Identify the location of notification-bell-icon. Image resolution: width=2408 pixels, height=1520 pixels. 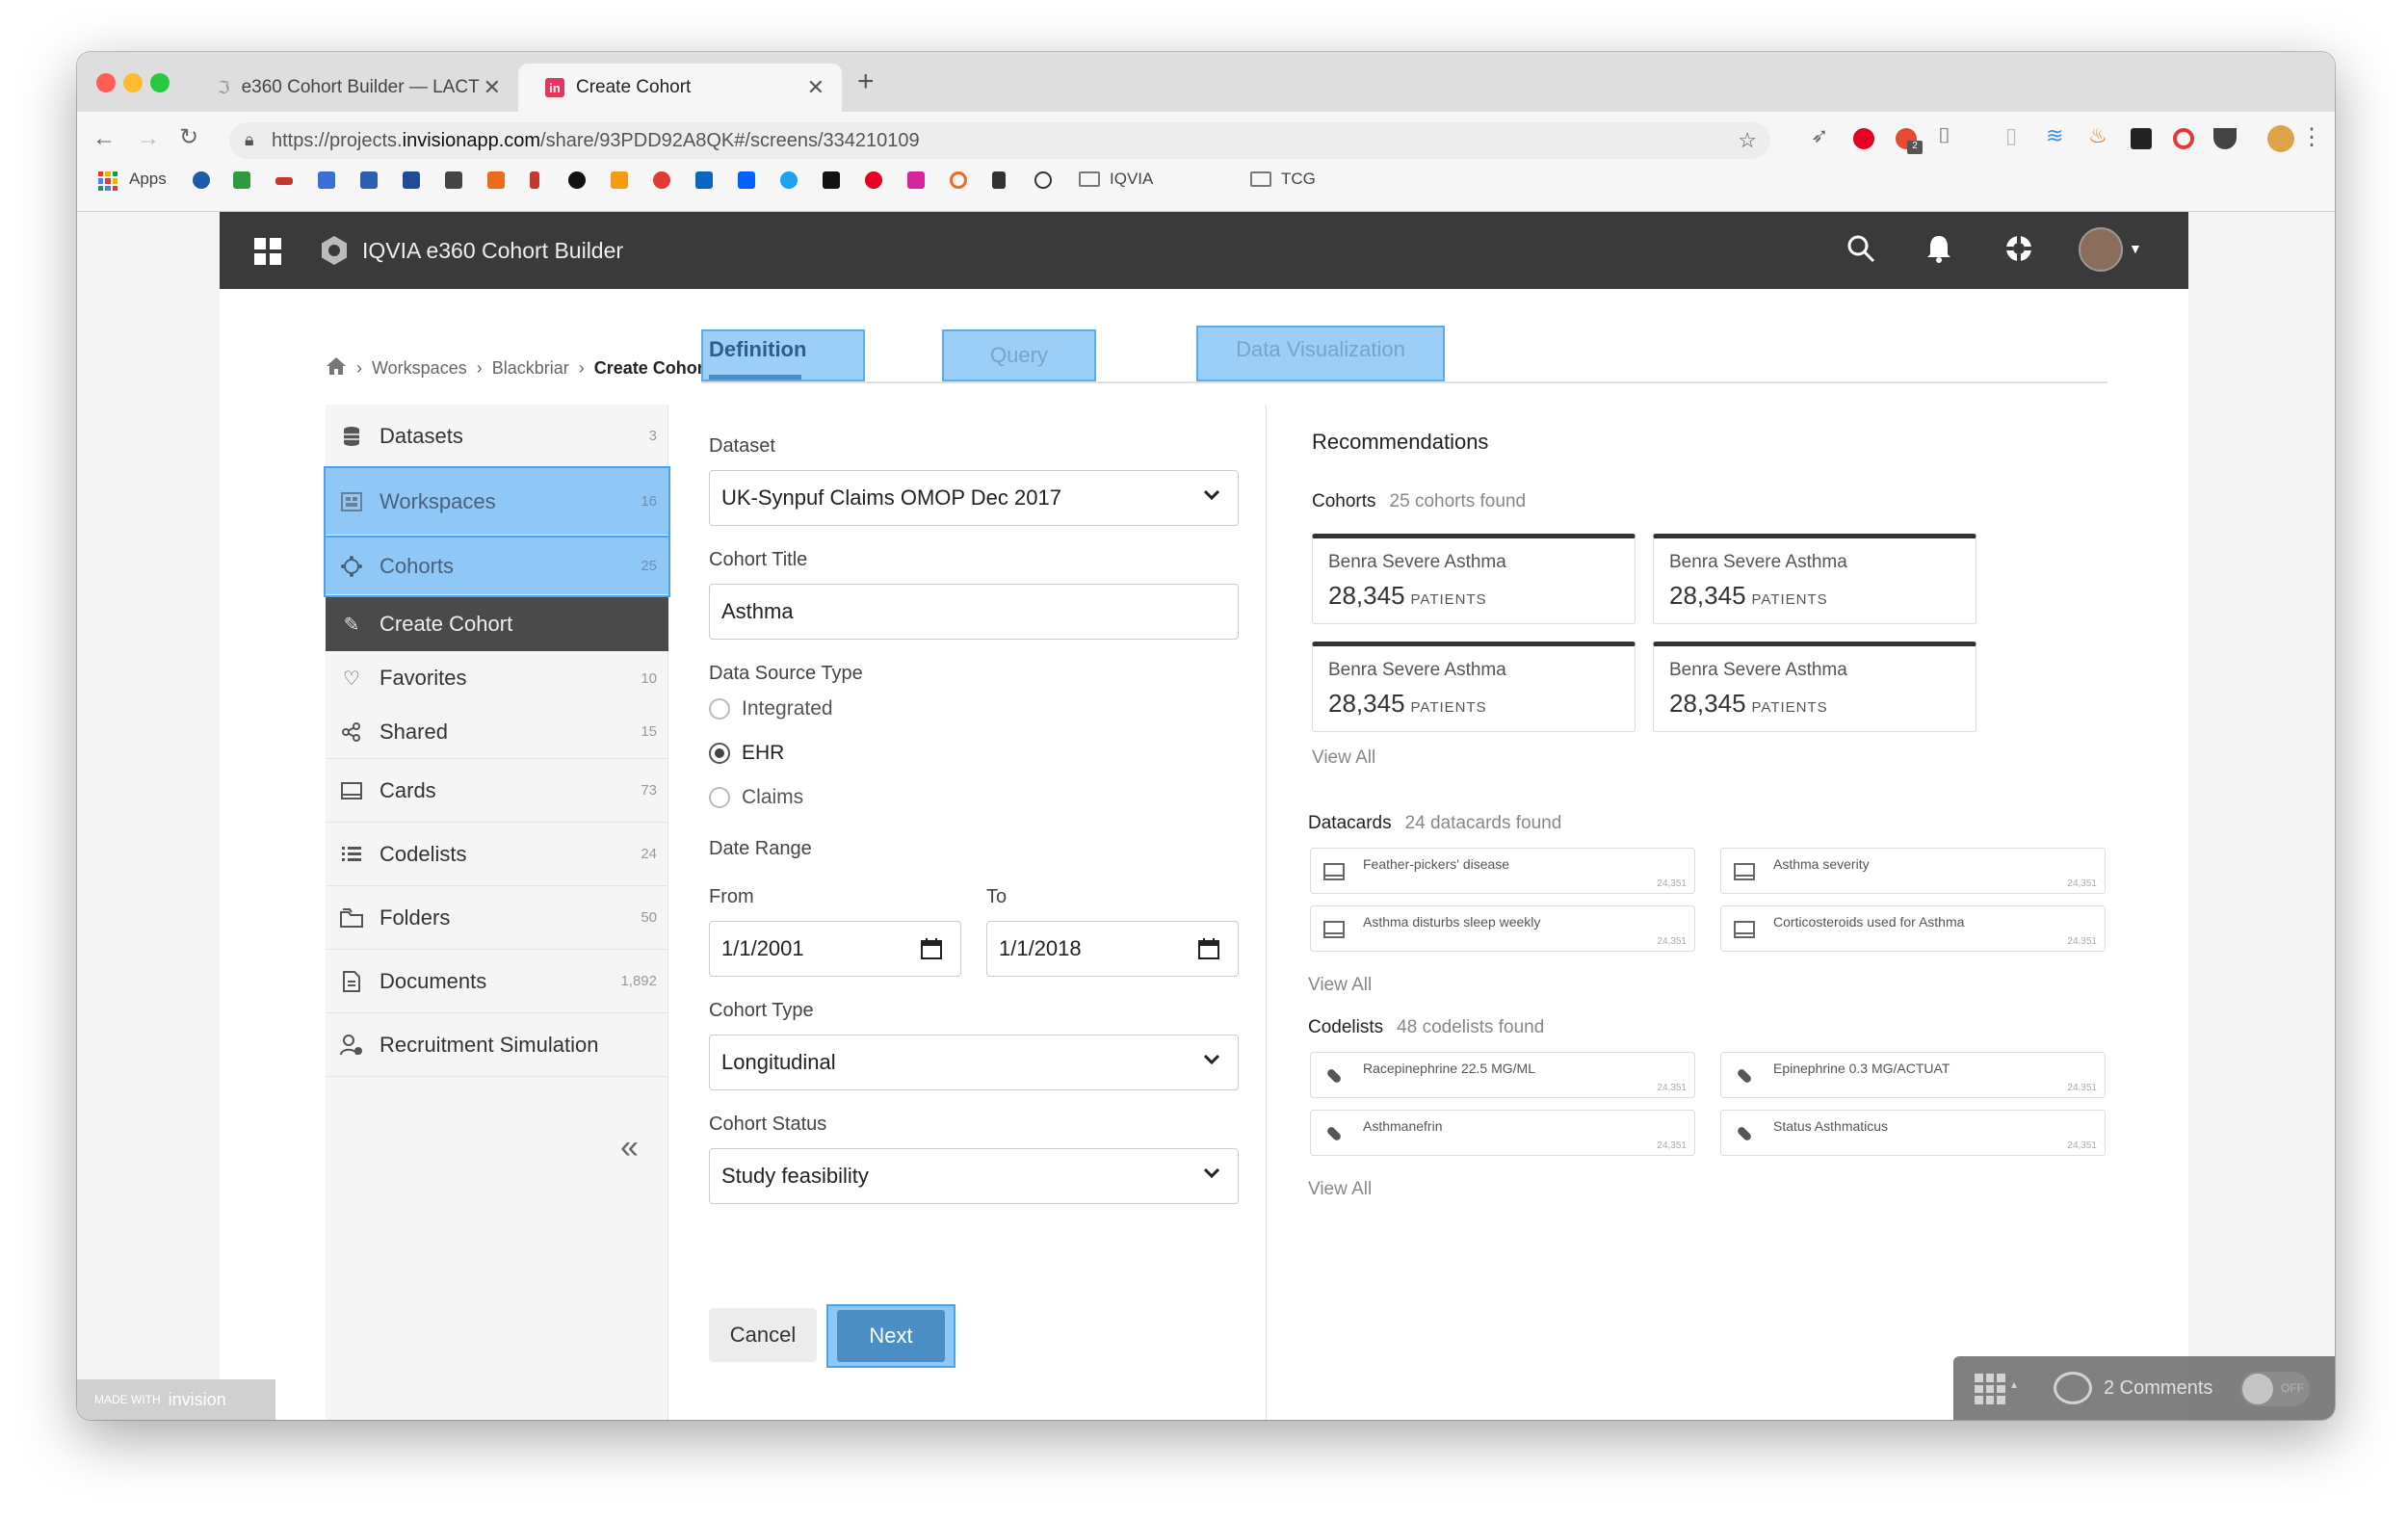
(1938, 251).